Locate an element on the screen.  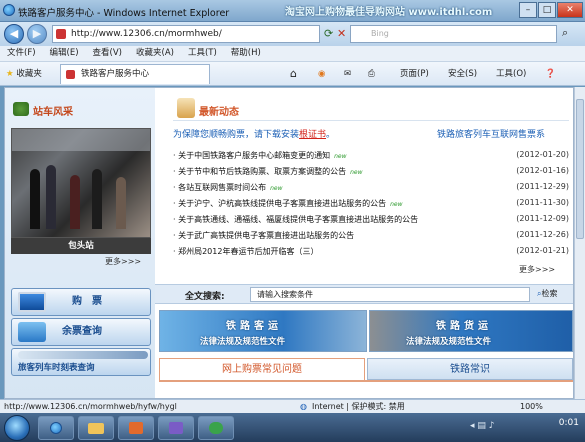
tab-railway-knowledge: 铁路常识 is located at coordinates (470, 369).